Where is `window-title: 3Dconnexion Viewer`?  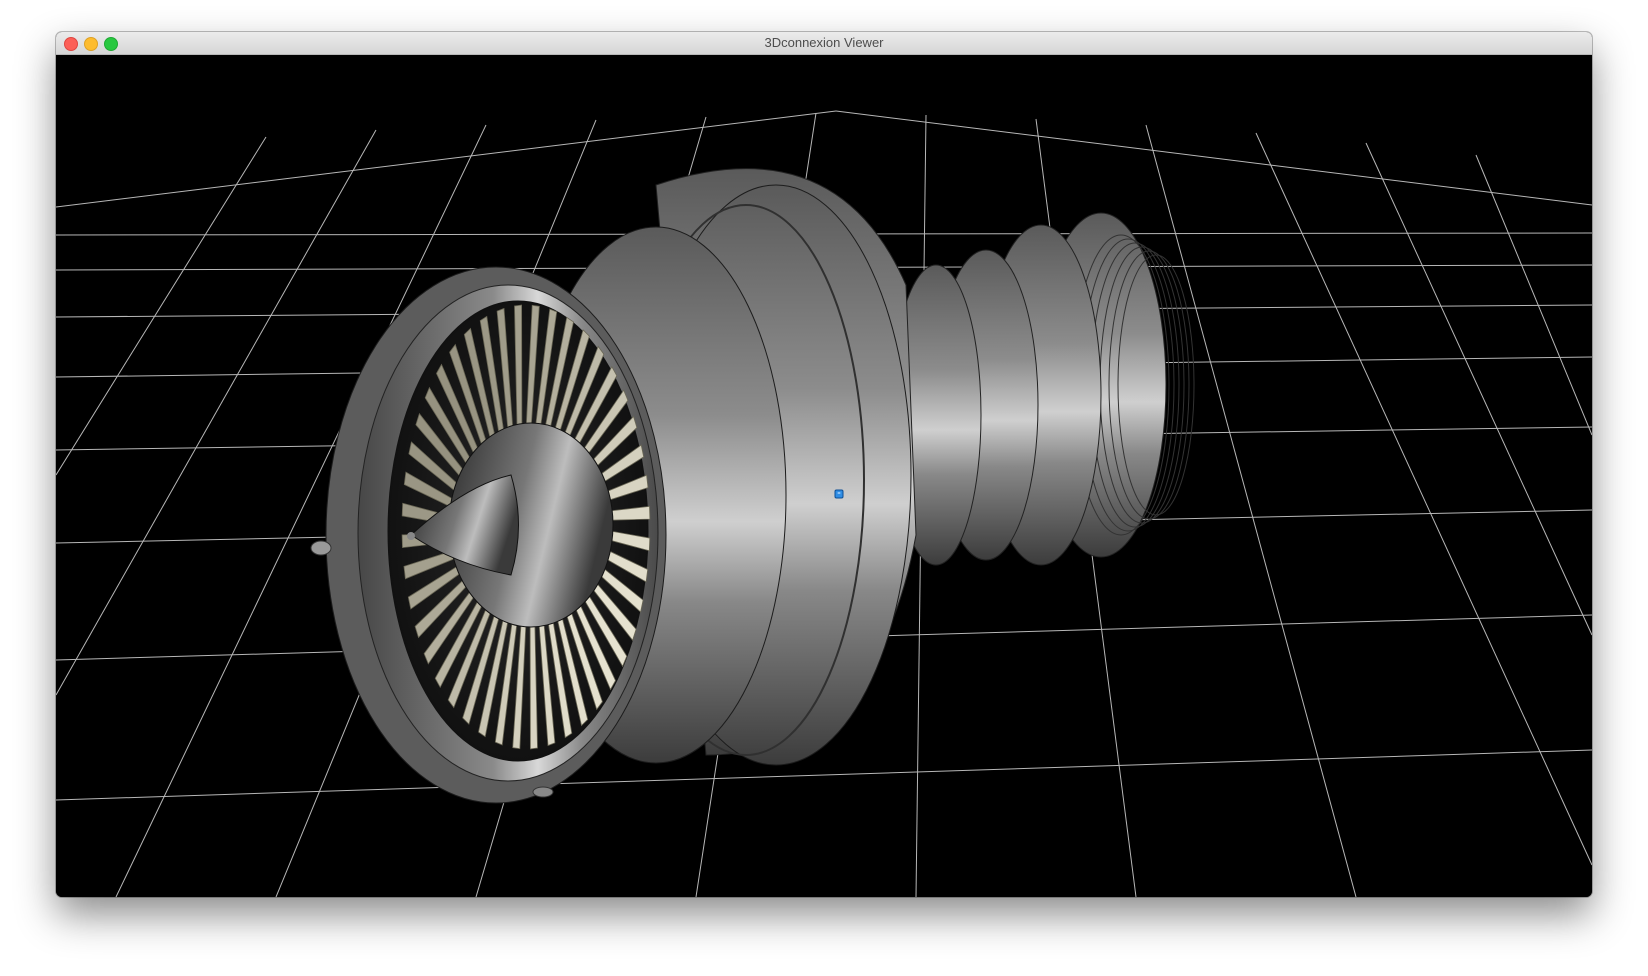
window-title: 3Dconnexion Viewer is located at coordinates (824, 42).